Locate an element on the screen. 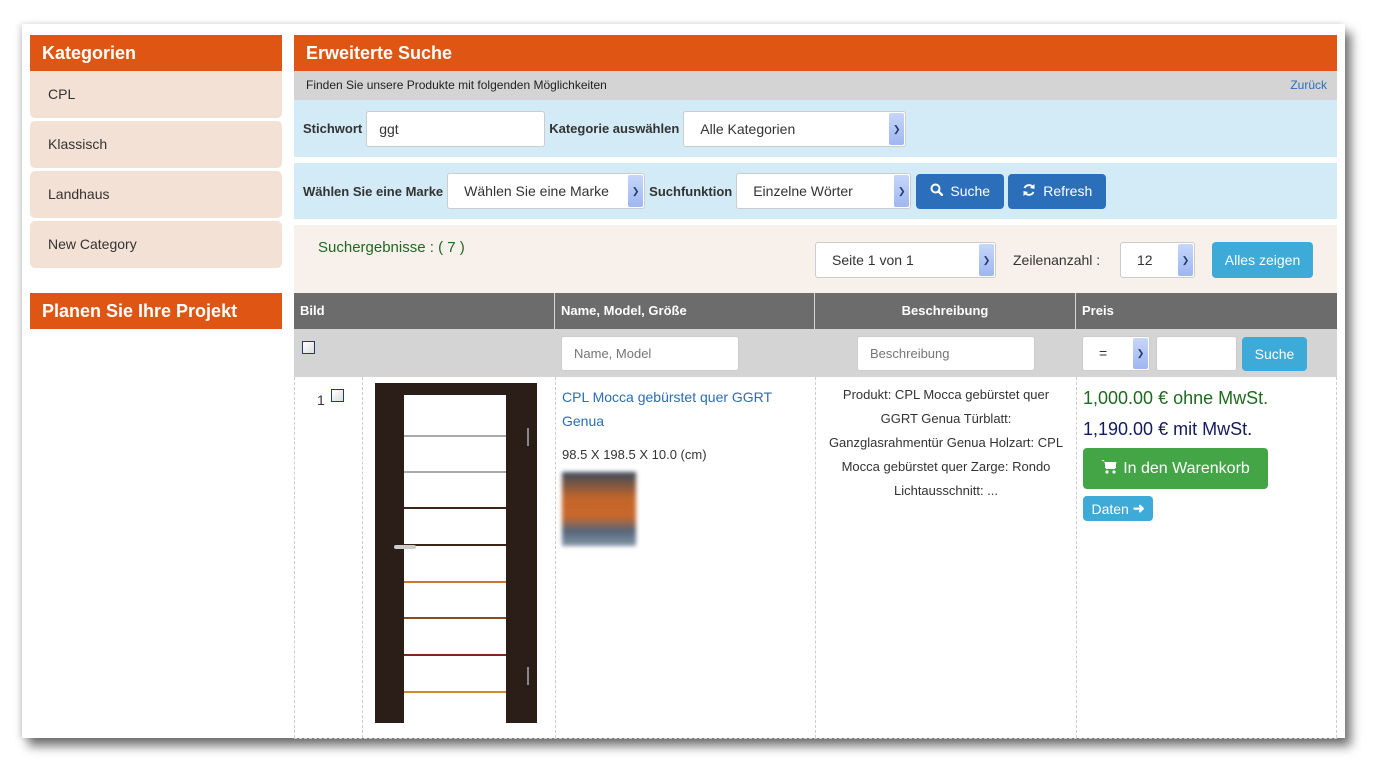  category-select: Alle Kategorien ❯ is located at coordinates (795, 128).